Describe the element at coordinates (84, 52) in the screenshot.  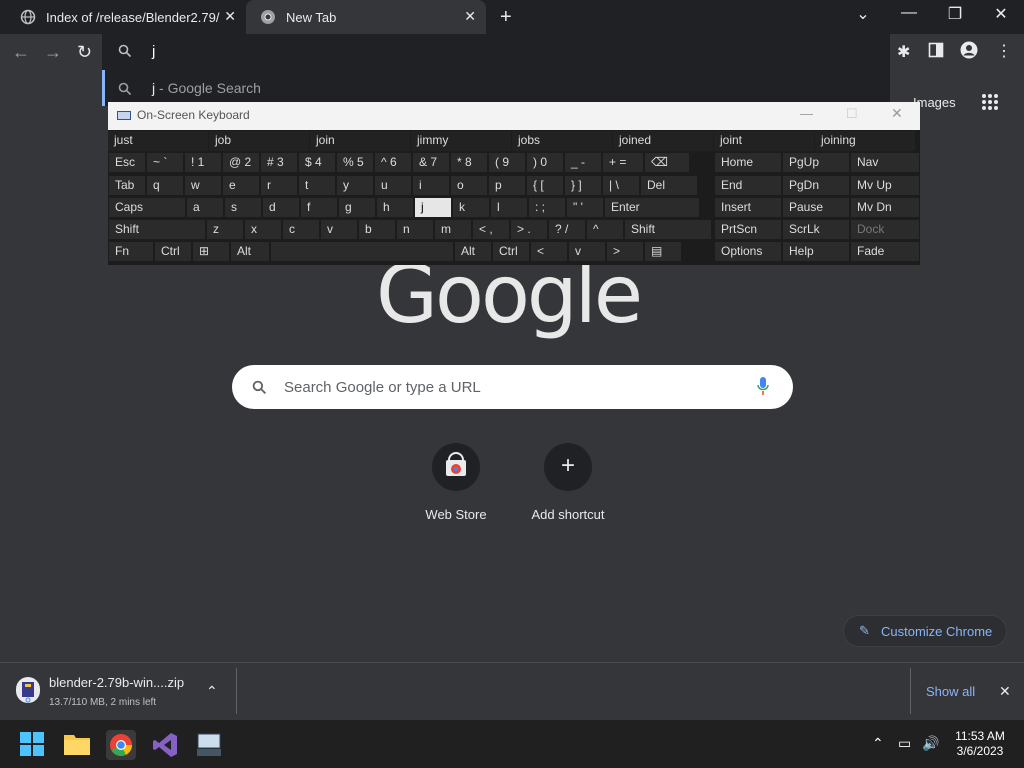
I see `reload-icon: ↻` at that location.